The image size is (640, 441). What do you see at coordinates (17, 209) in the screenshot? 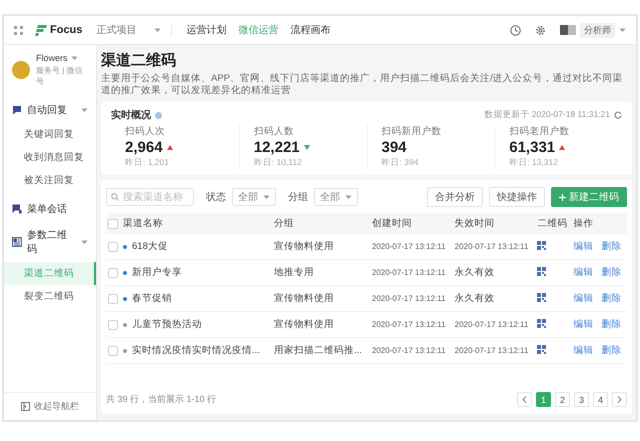
I see `comment-icon` at bounding box center [17, 209].